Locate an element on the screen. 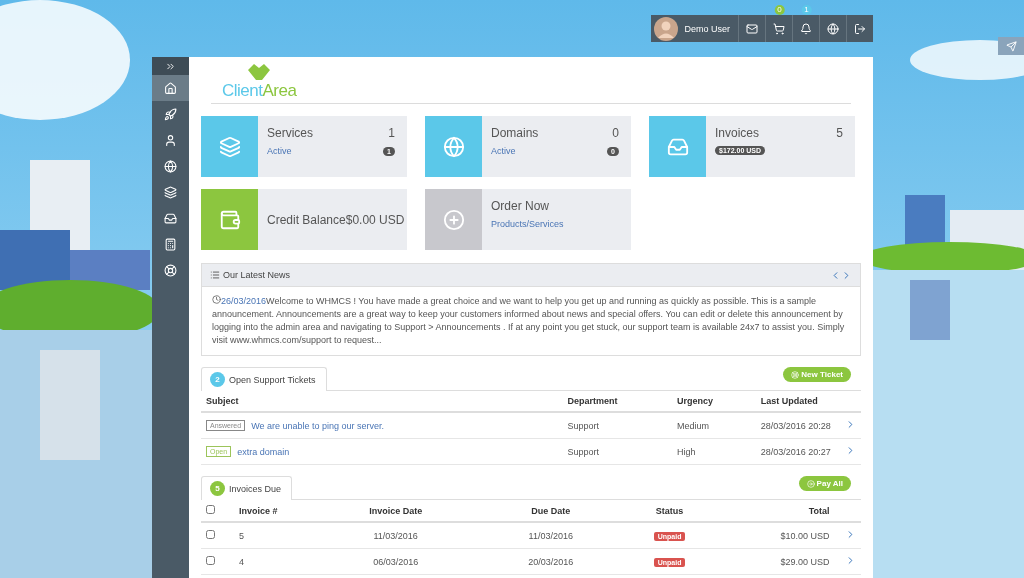 The width and height of the screenshot is (1024, 578). invoices-tab: 5 Invoices Due is located at coordinates (247, 488).